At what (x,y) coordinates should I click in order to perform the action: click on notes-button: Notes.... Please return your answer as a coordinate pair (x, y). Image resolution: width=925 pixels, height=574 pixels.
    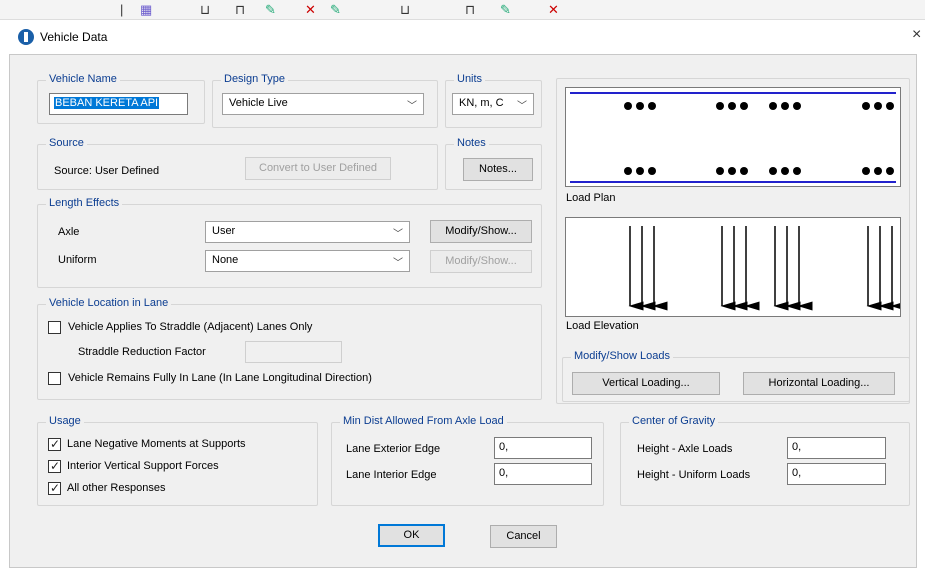
    Looking at the image, I should click on (498, 169).